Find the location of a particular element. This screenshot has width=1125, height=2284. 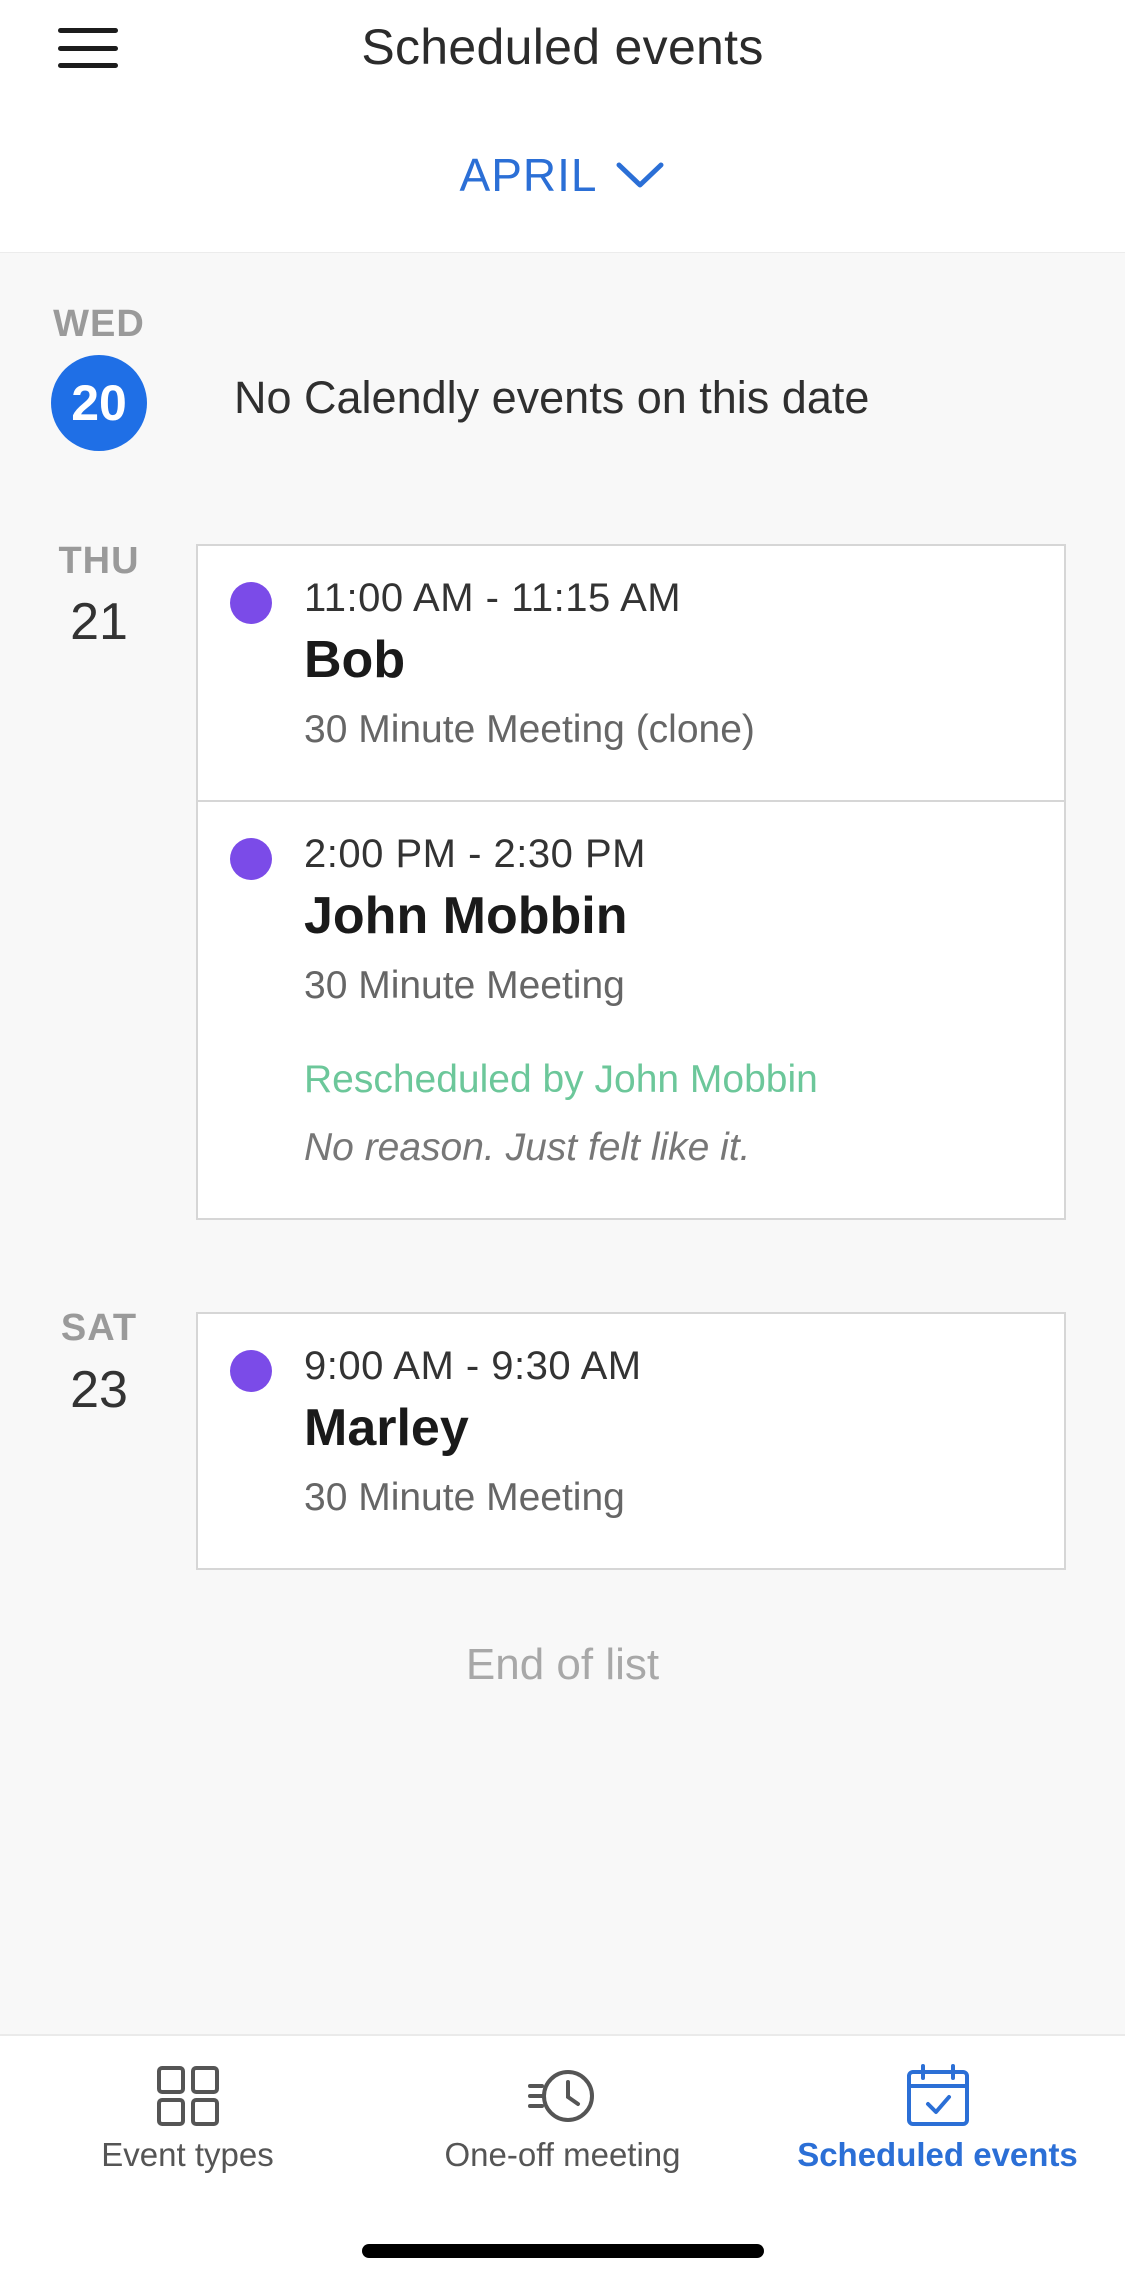

day-date: 21 is located at coordinates (99, 622).